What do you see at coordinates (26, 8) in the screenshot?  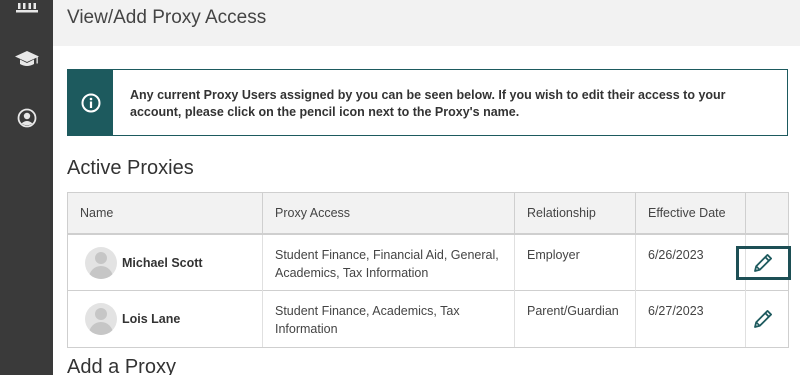 I see `institution-icon` at bounding box center [26, 8].